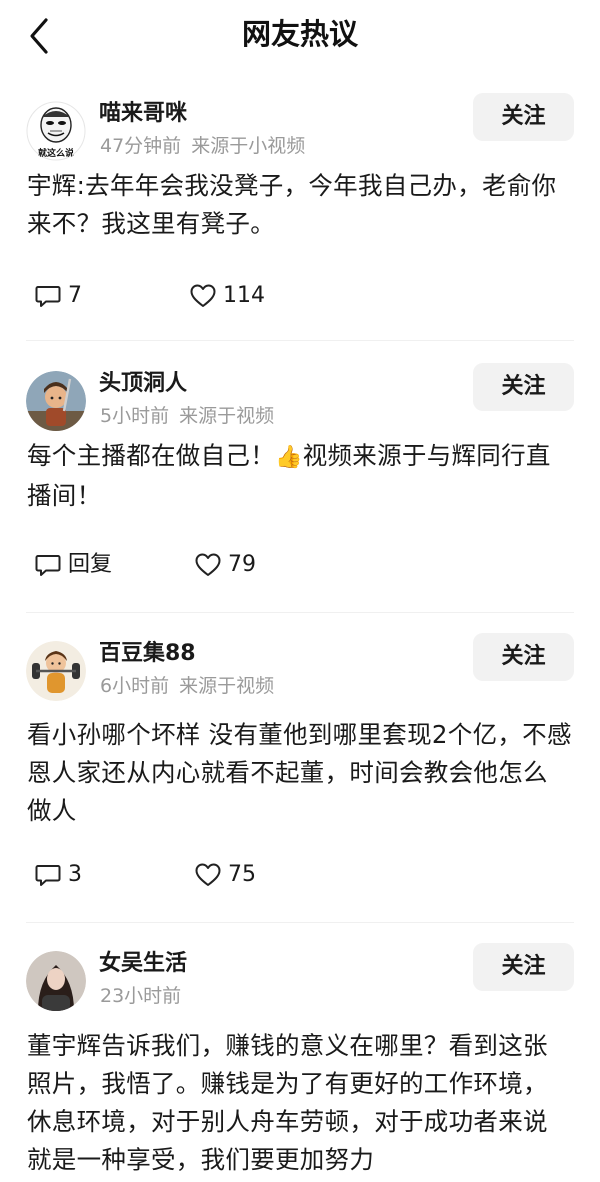 The image size is (600, 1182). I want to click on cartoon-girl-avatar-icon, so click(56, 671).